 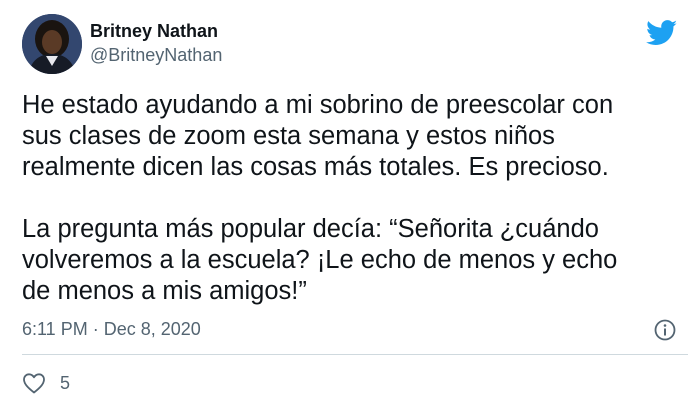 I want to click on twitter-bird-icon, so click(x=662, y=33).